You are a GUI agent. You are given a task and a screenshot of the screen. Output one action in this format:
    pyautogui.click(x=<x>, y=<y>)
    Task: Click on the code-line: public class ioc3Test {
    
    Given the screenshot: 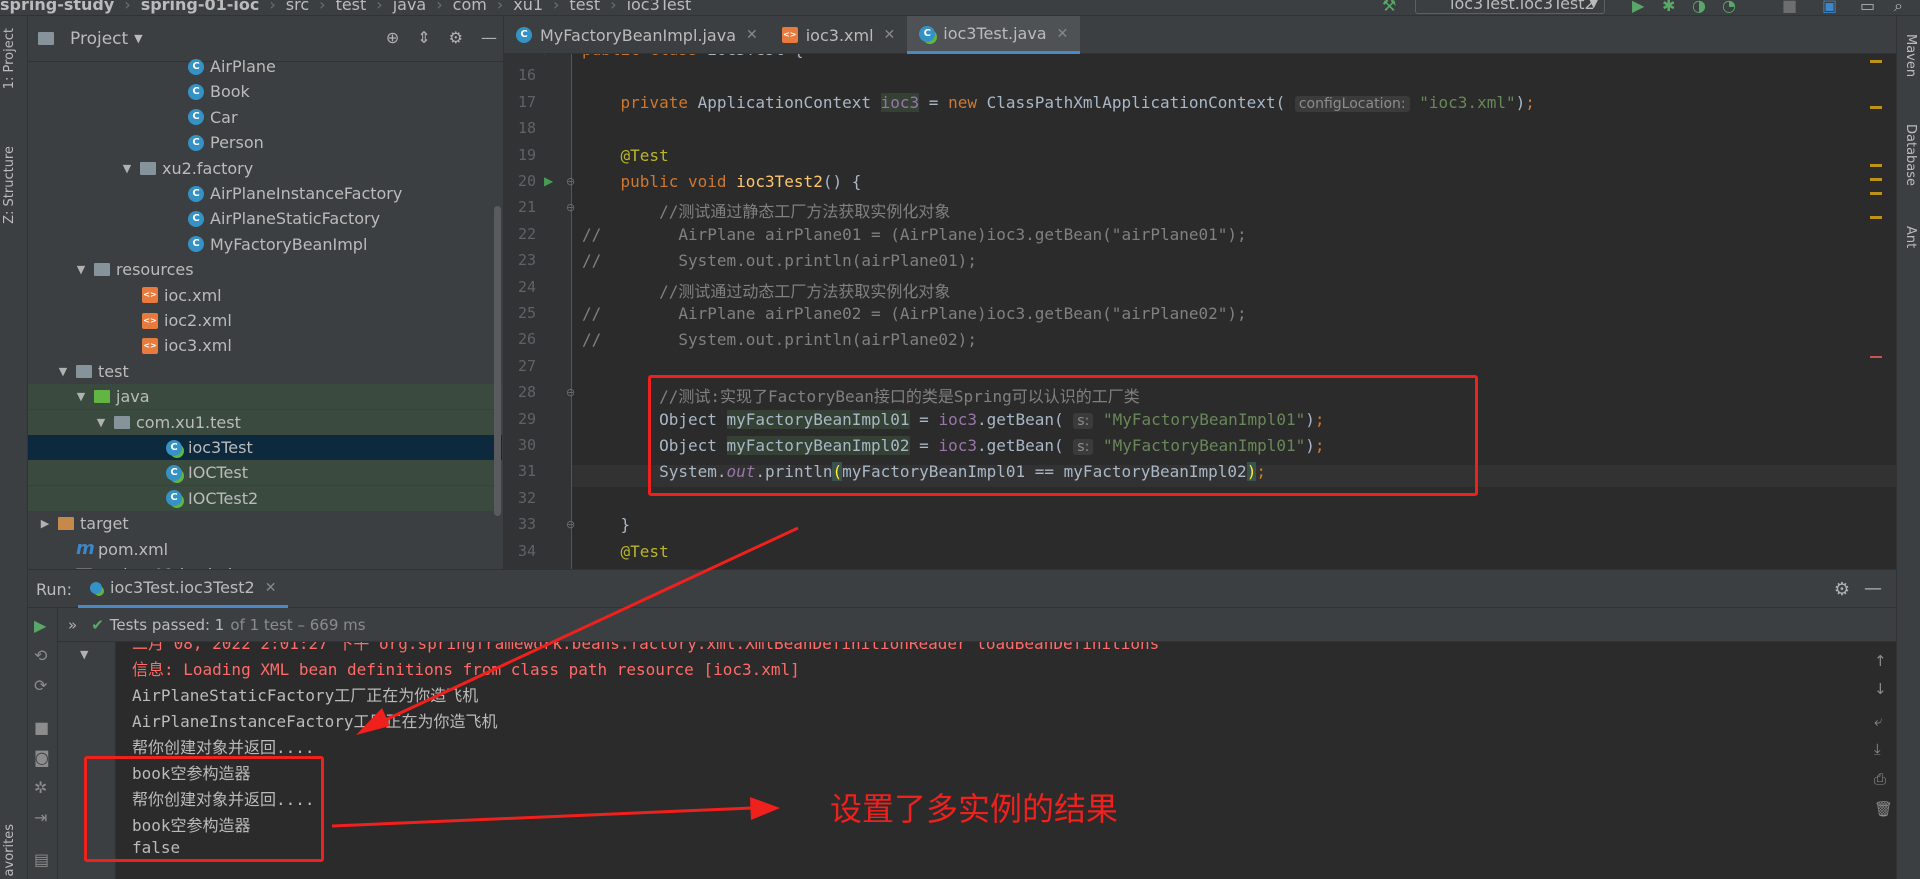 What is the action you would take?
    pyautogui.click(x=693, y=56)
    